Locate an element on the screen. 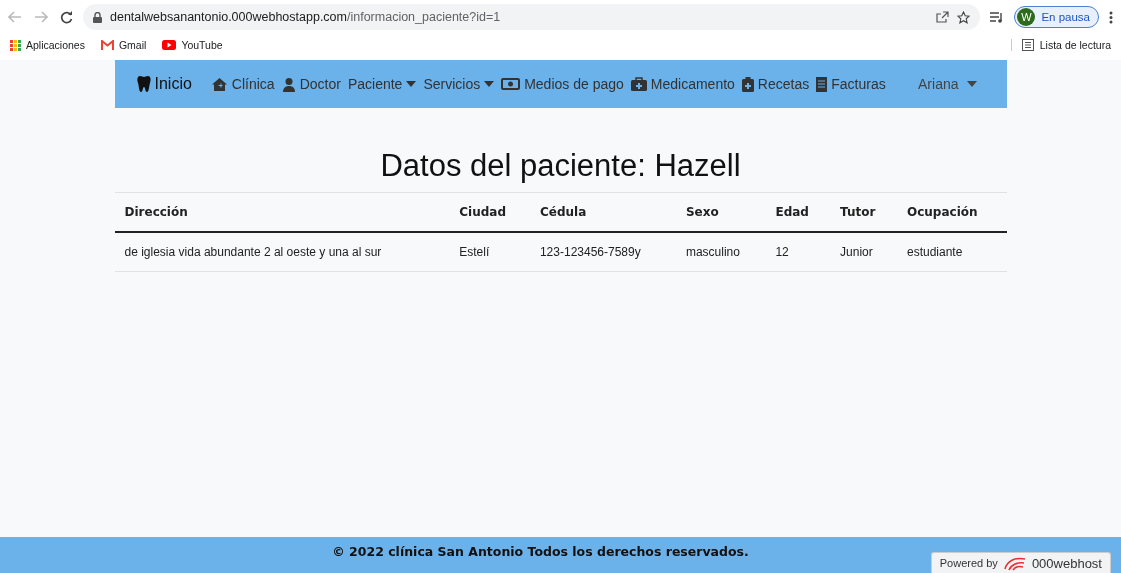  nav-link: Medios de pago is located at coordinates (562, 84).